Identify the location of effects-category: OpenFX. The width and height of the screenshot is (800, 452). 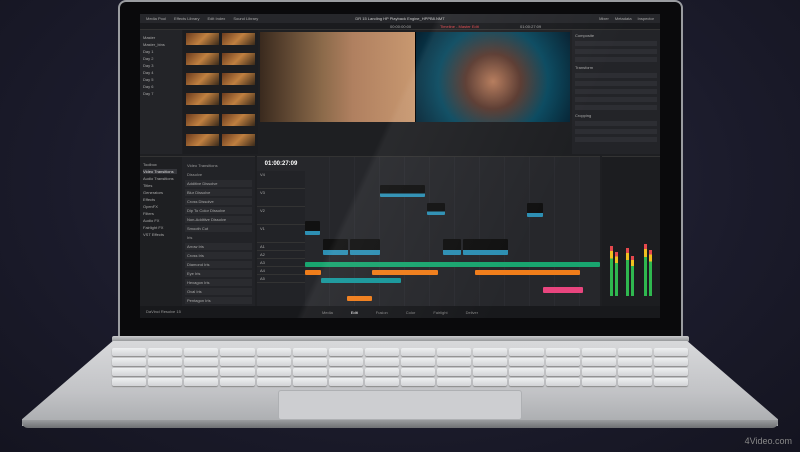
(160, 206).